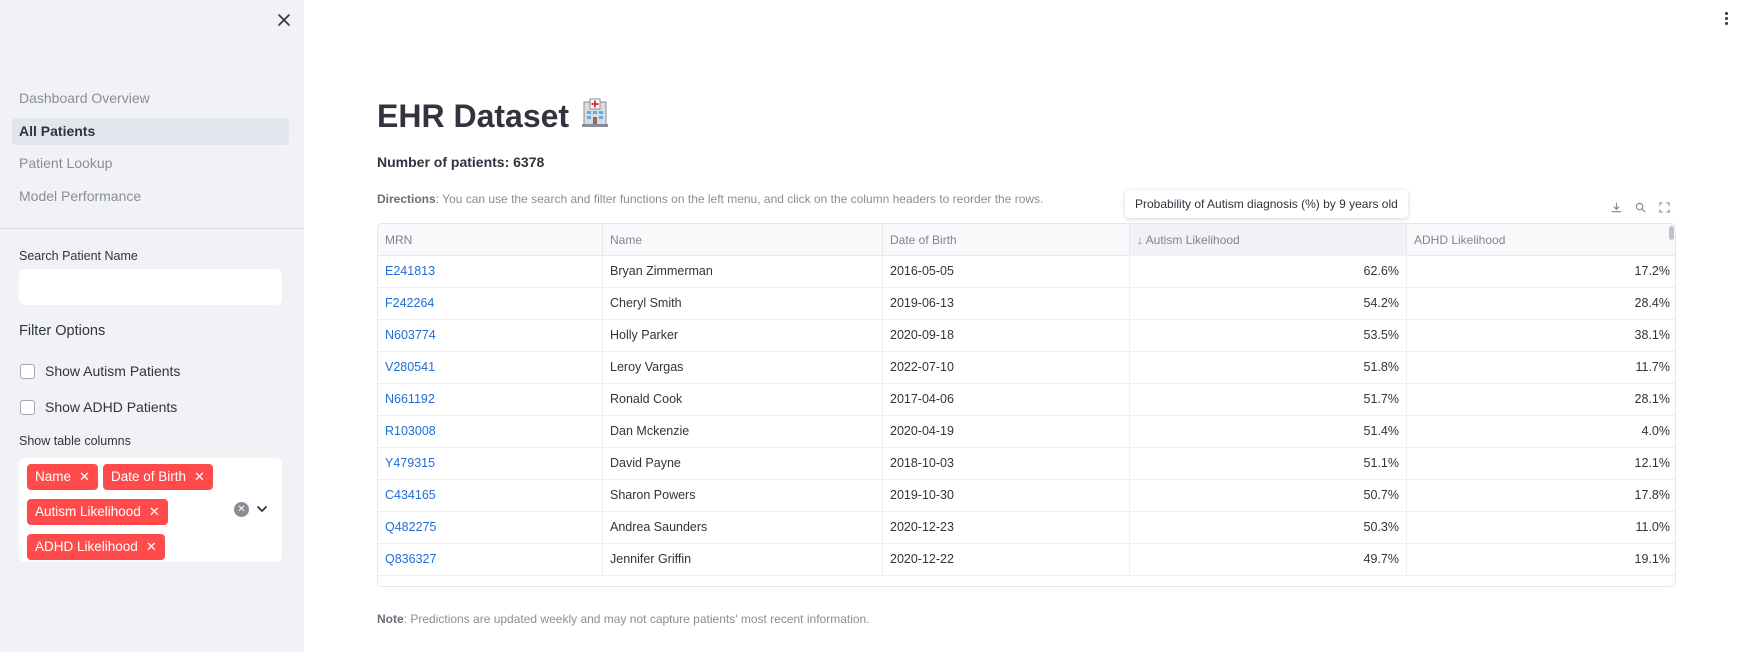 This screenshot has height=652, width=1744. What do you see at coordinates (1616, 207) in the screenshot?
I see `download-icon` at bounding box center [1616, 207].